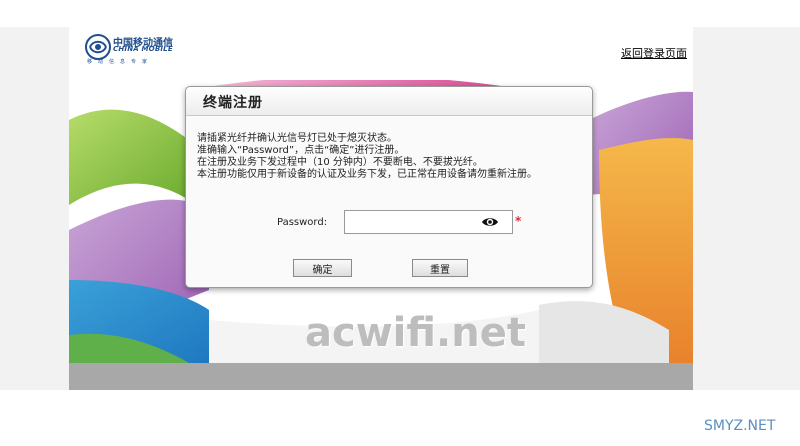 The height and width of the screenshot is (446, 800). Describe the element at coordinates (415, 333) in the screenshot. I see `watermark-text: acwifi.net` at that location.